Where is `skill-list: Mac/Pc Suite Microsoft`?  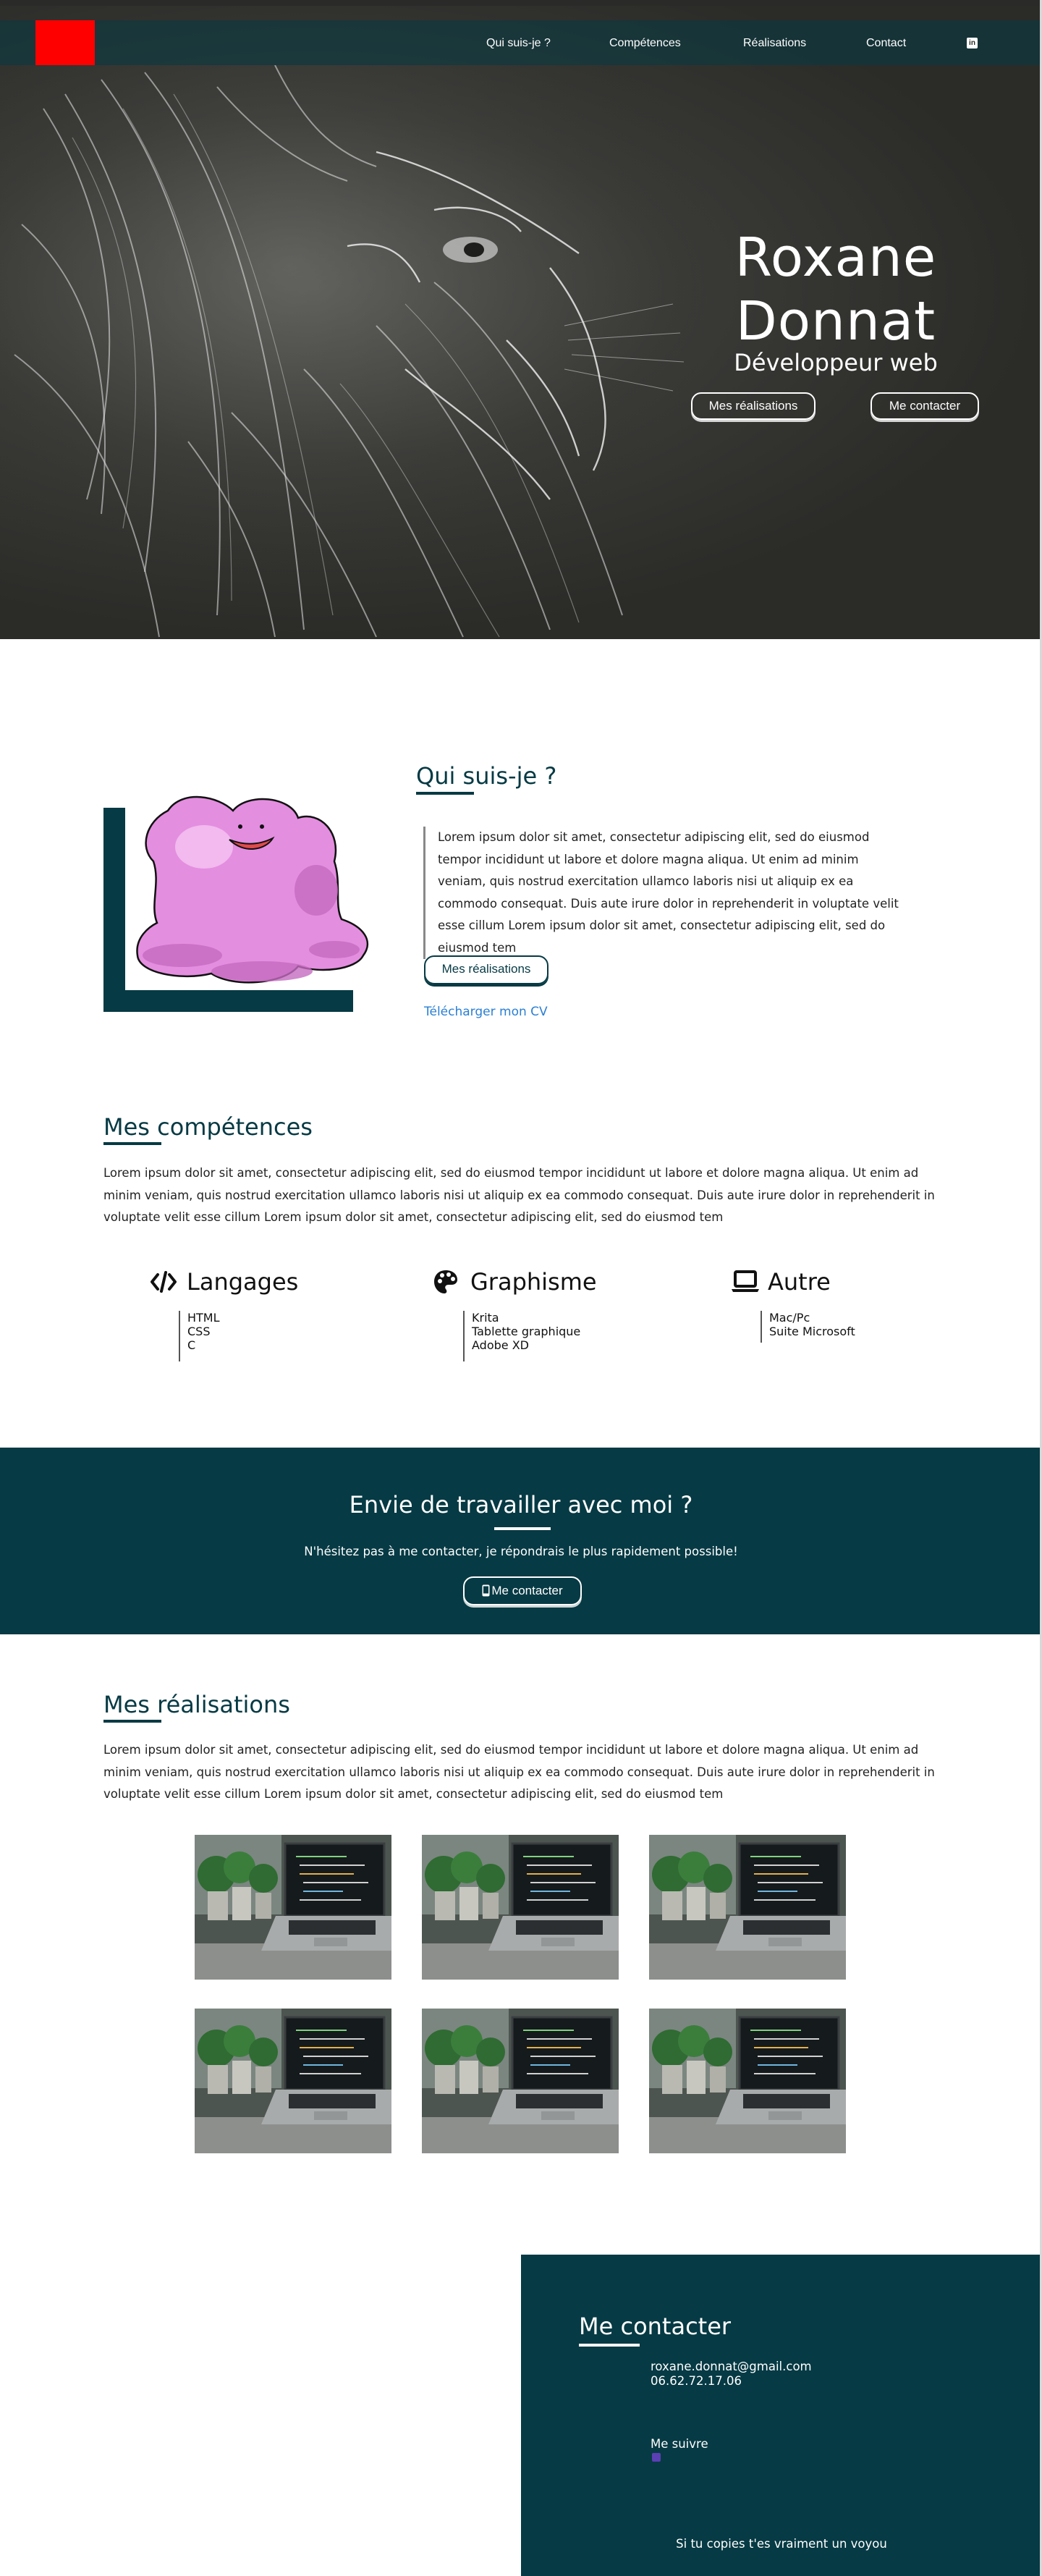
skill-list: Mac/Pc Suite Microsoft is located at coordinates (808, 1327).